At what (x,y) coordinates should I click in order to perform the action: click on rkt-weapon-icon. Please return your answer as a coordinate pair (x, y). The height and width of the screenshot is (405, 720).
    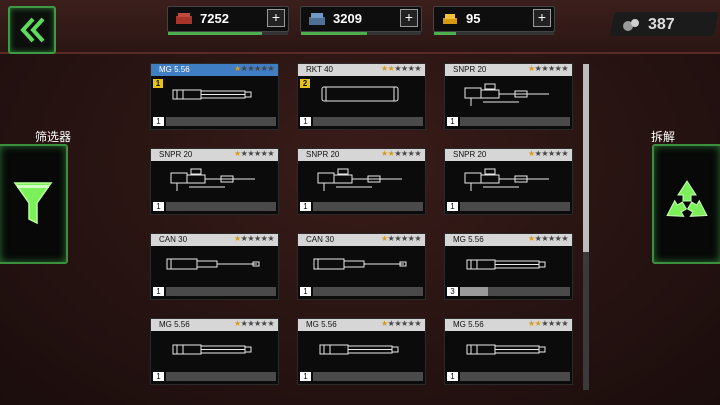
    Looking at the image, I should click on (360, 94).